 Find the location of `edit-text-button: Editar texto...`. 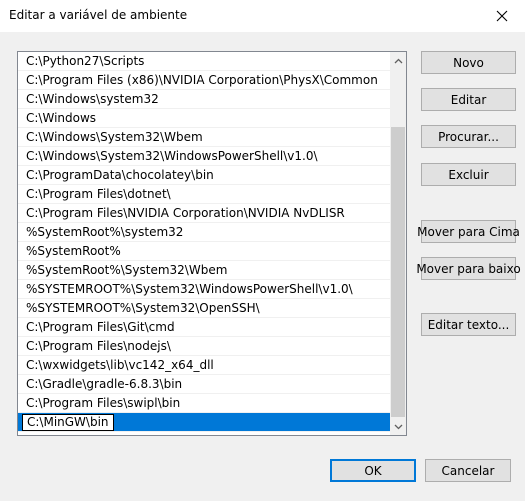

edit-text-button: Editar texto... is located at coordinates (468, 324).